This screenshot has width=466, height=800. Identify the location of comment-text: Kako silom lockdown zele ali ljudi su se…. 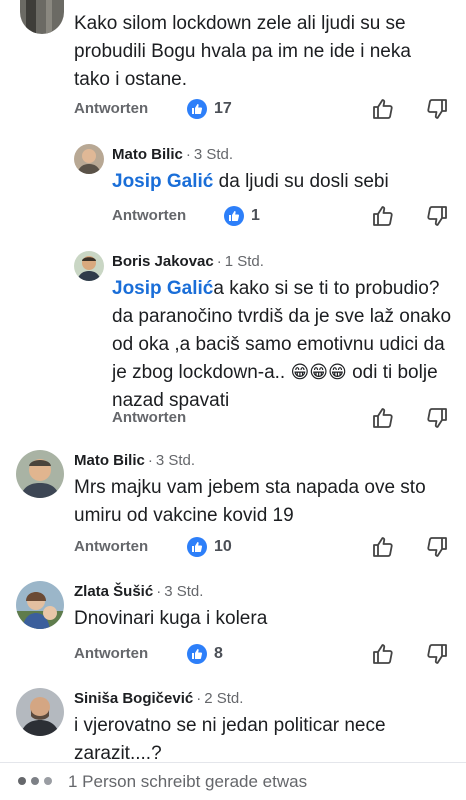
(242, 51).